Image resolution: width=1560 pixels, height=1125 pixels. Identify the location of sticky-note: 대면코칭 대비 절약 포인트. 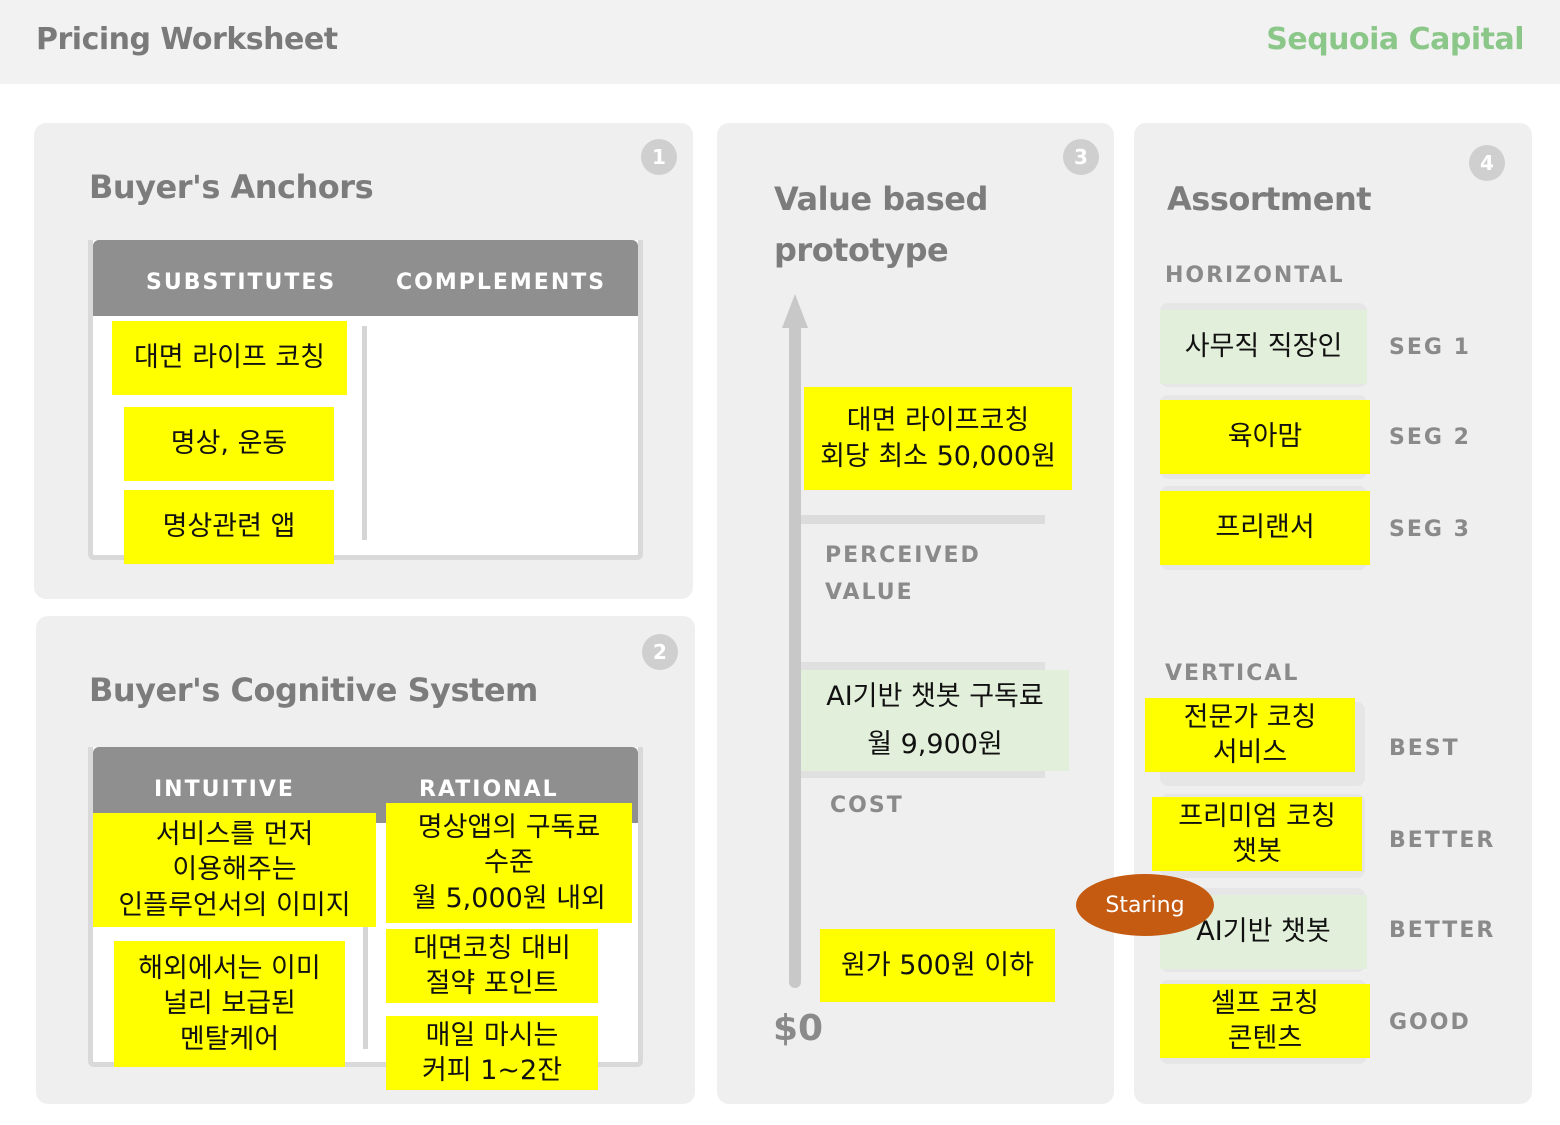
(492, 966).